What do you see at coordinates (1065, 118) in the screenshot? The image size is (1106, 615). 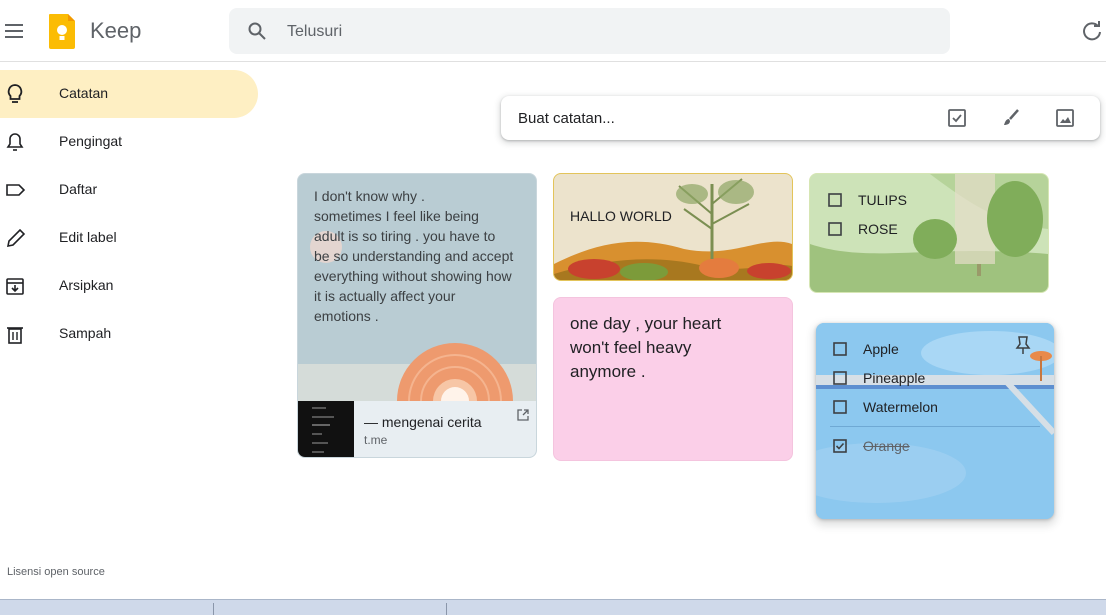 I see `new-image-icon` at bounding box center [1065, 118].